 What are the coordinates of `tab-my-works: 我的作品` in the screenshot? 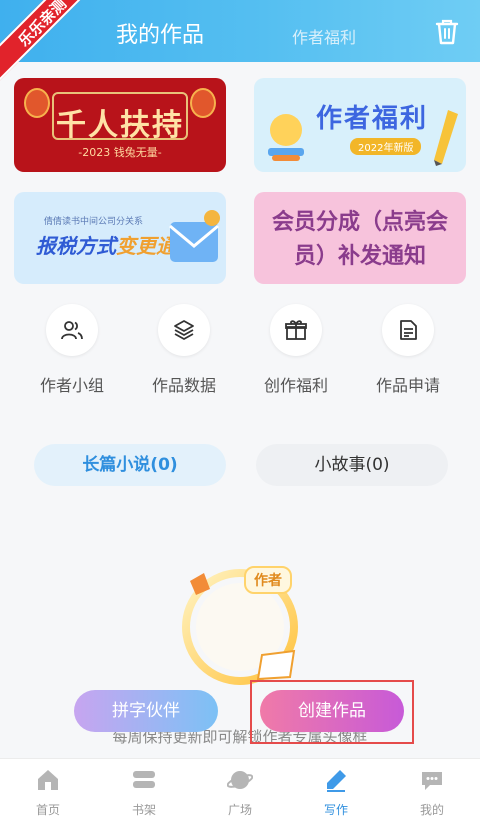 It's located at (160, 33).